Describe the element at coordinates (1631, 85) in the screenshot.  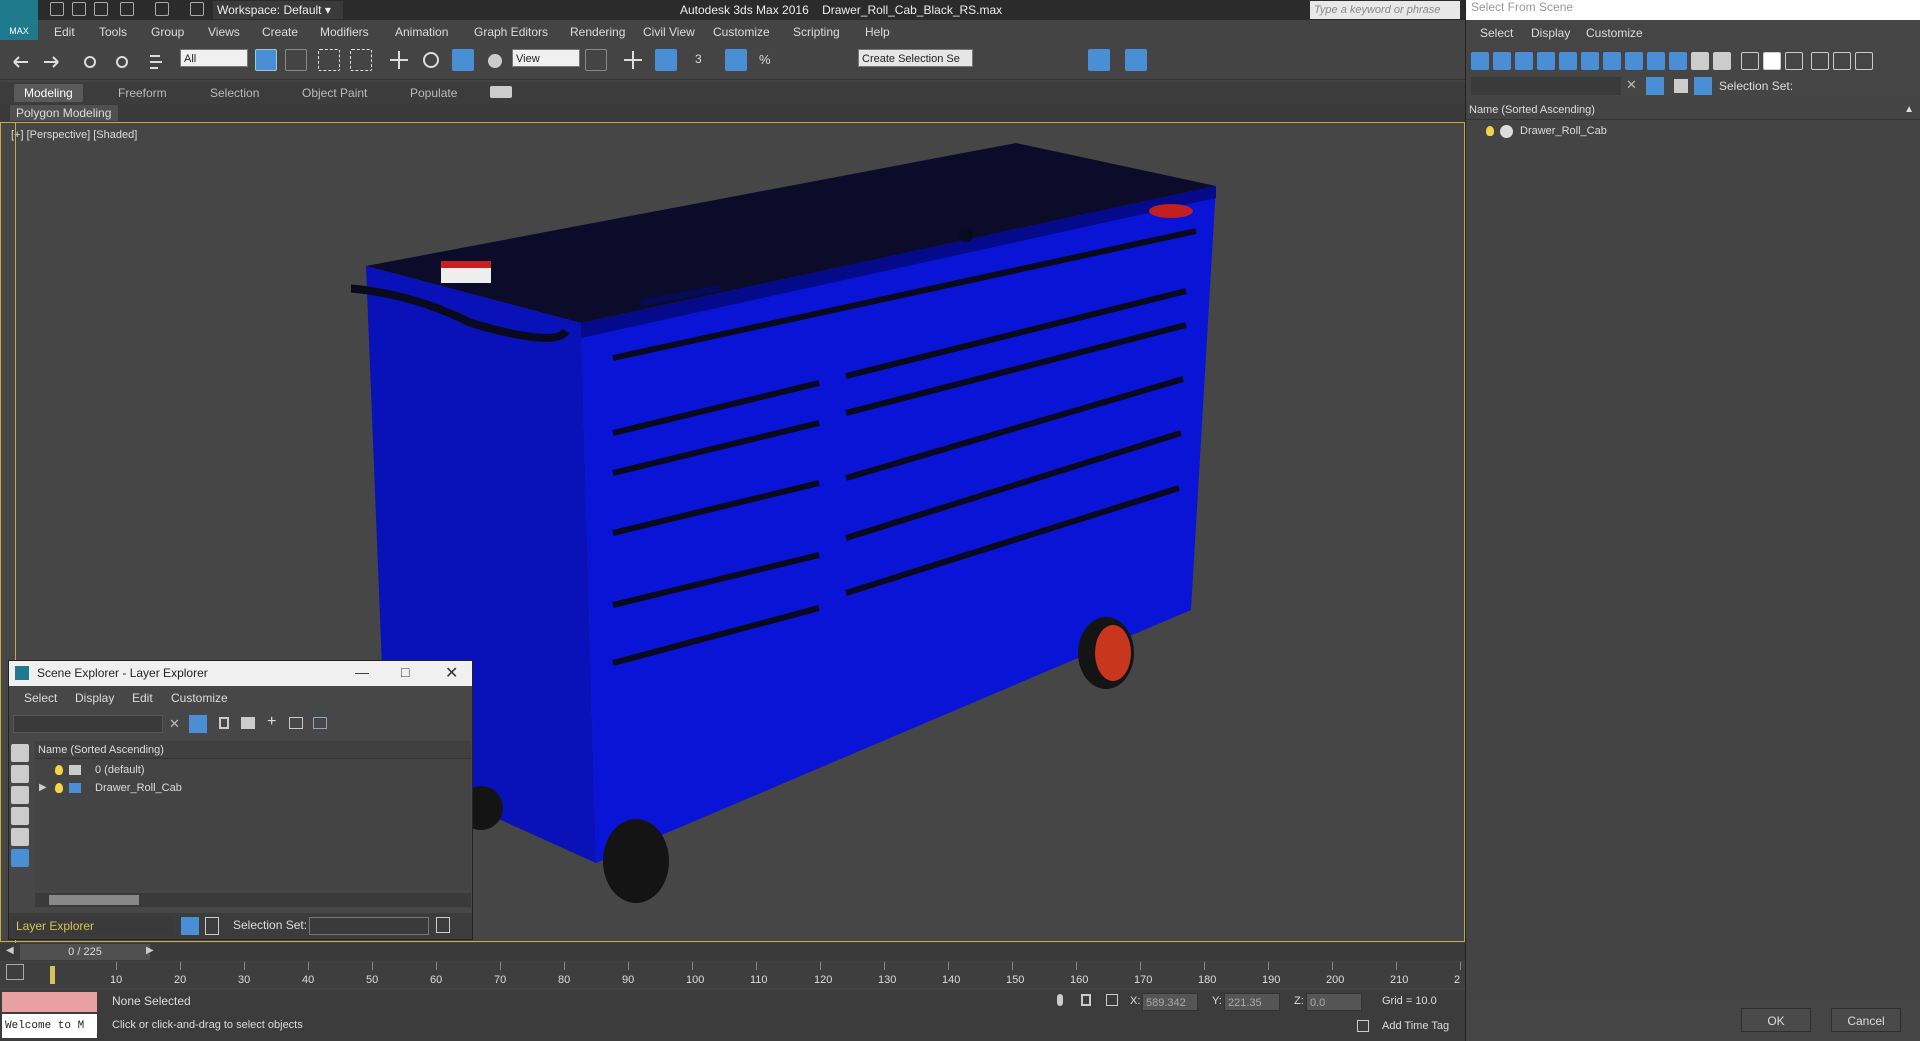
I see `clear-search-icon: ✕` at that location.